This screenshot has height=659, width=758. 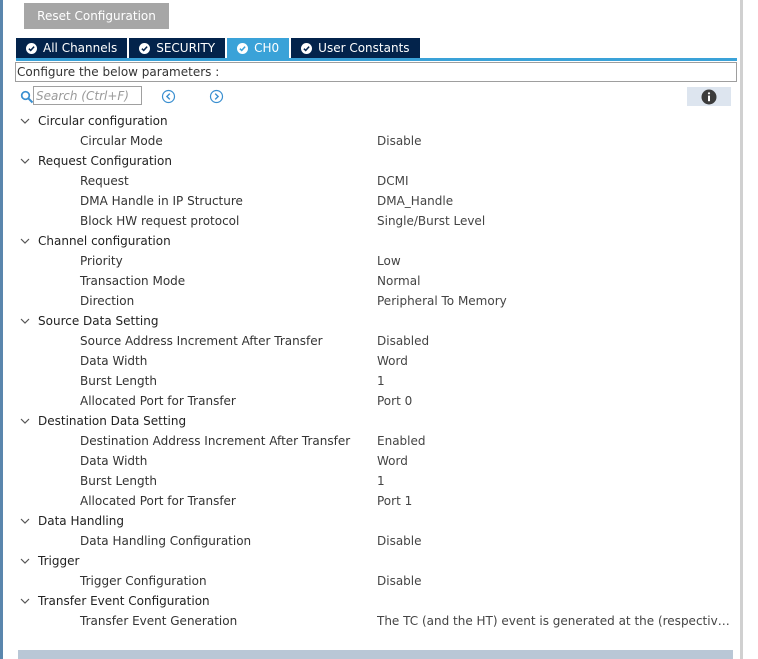 What do you see at coordinates (105, 161) in the screenshot?
I see `group-label: Request Configuration` at bounding box center [105, 161].